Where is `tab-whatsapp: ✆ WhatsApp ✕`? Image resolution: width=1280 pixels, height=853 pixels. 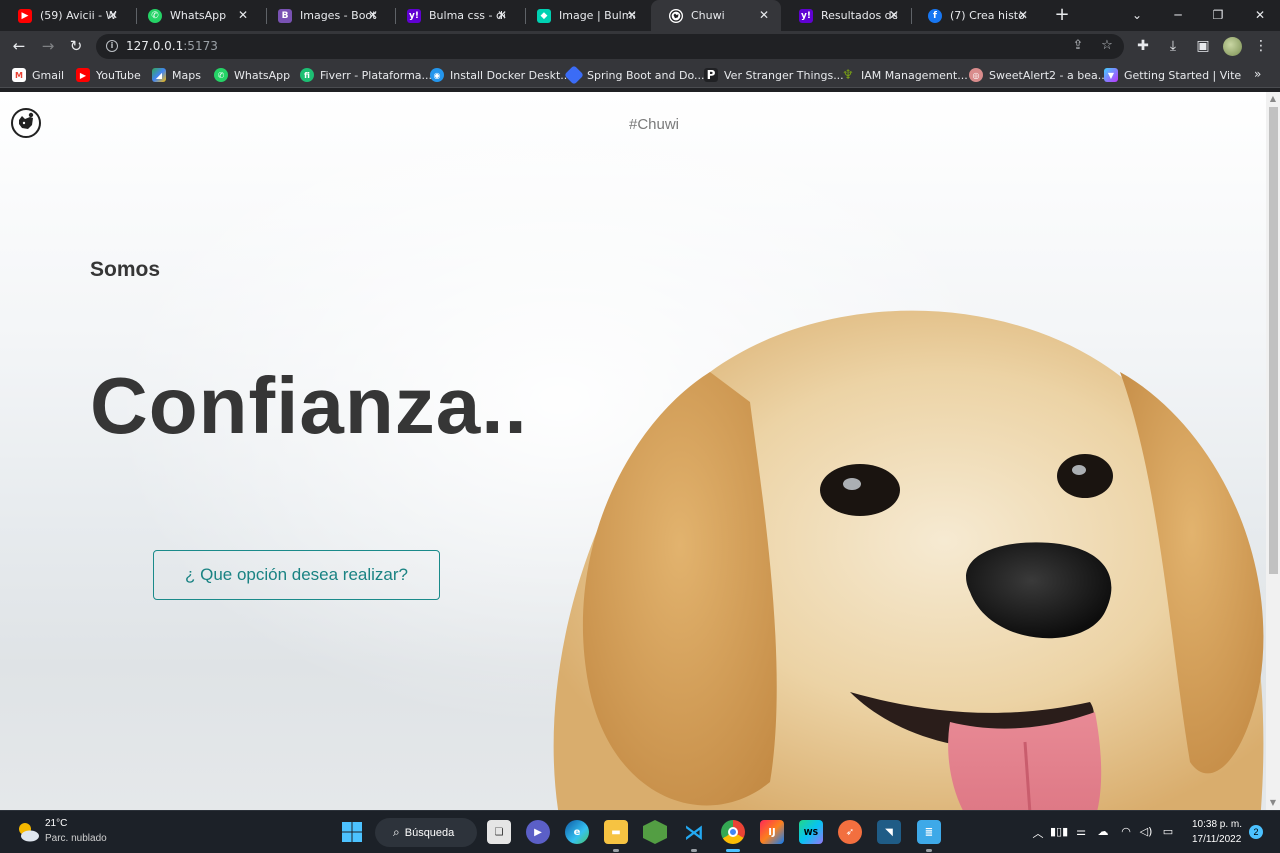
tab-whatsapp: ✆ WhatsApp ✕ is located at coordinates (195, 15).